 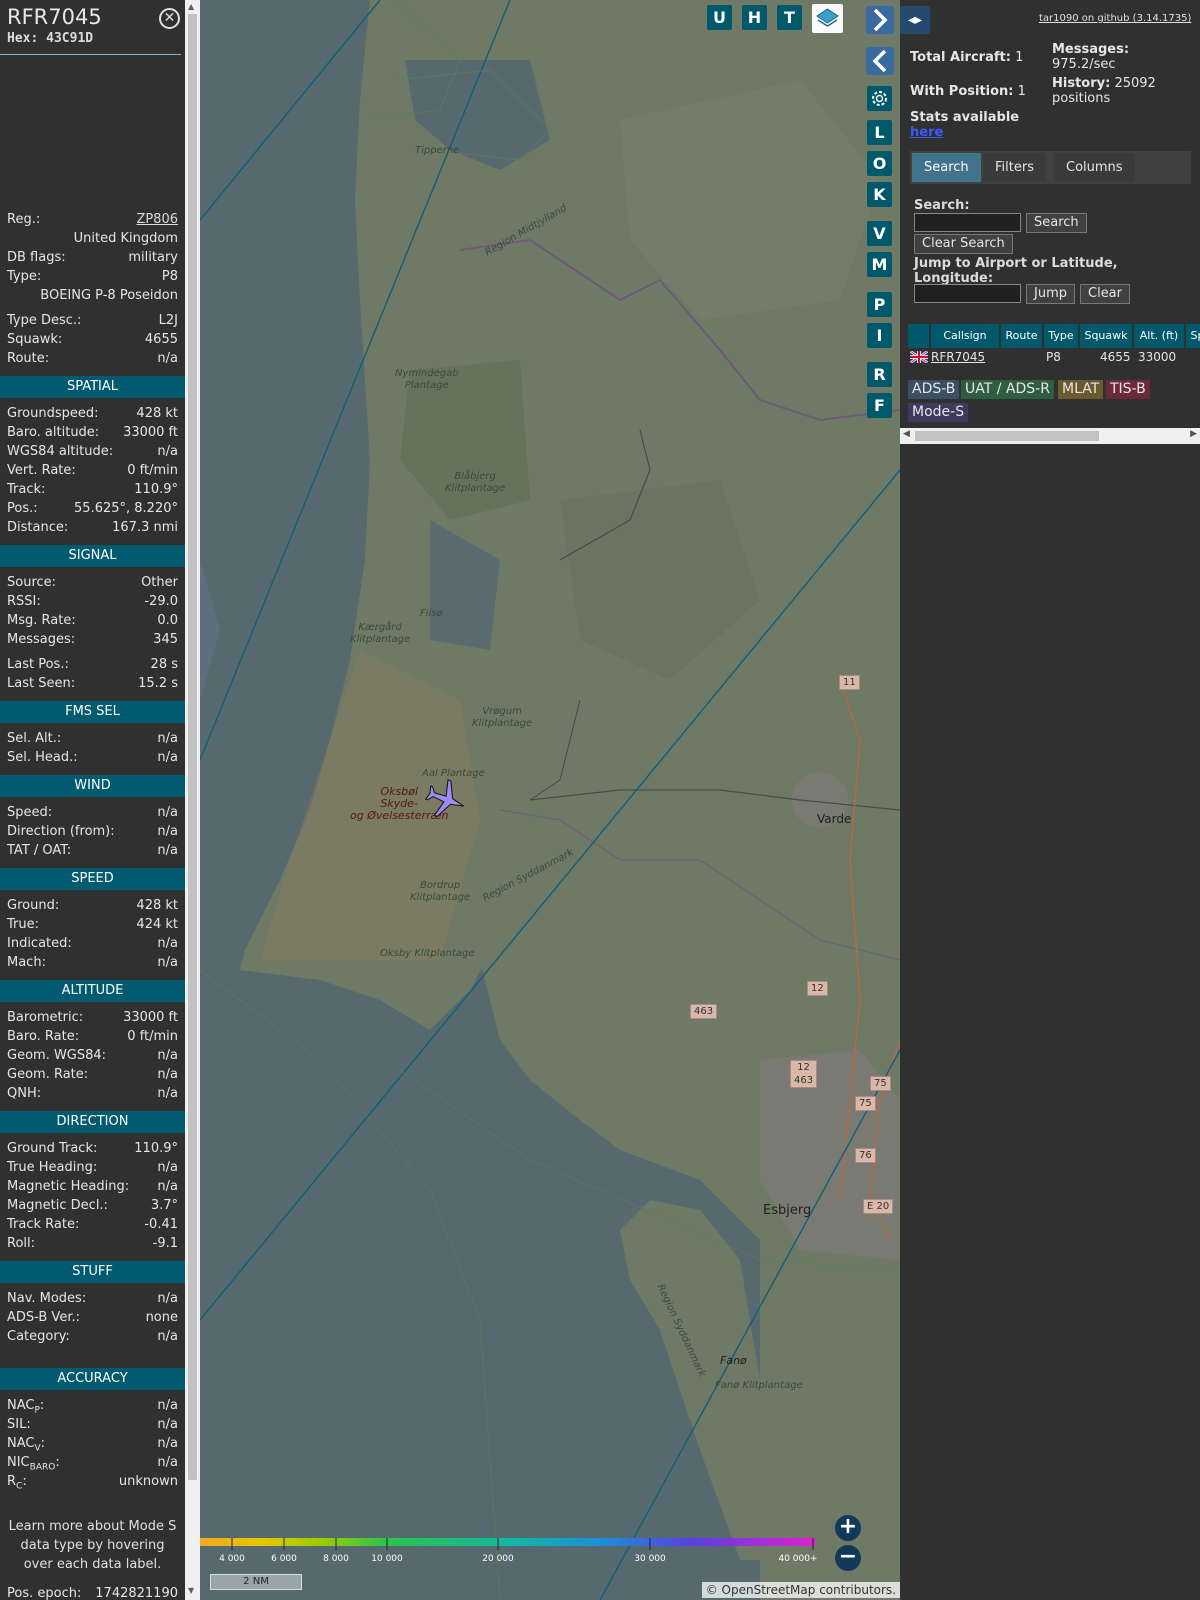 I want to click on scroll-left-arrow-icon: ◀, so click(x=906, y=434).